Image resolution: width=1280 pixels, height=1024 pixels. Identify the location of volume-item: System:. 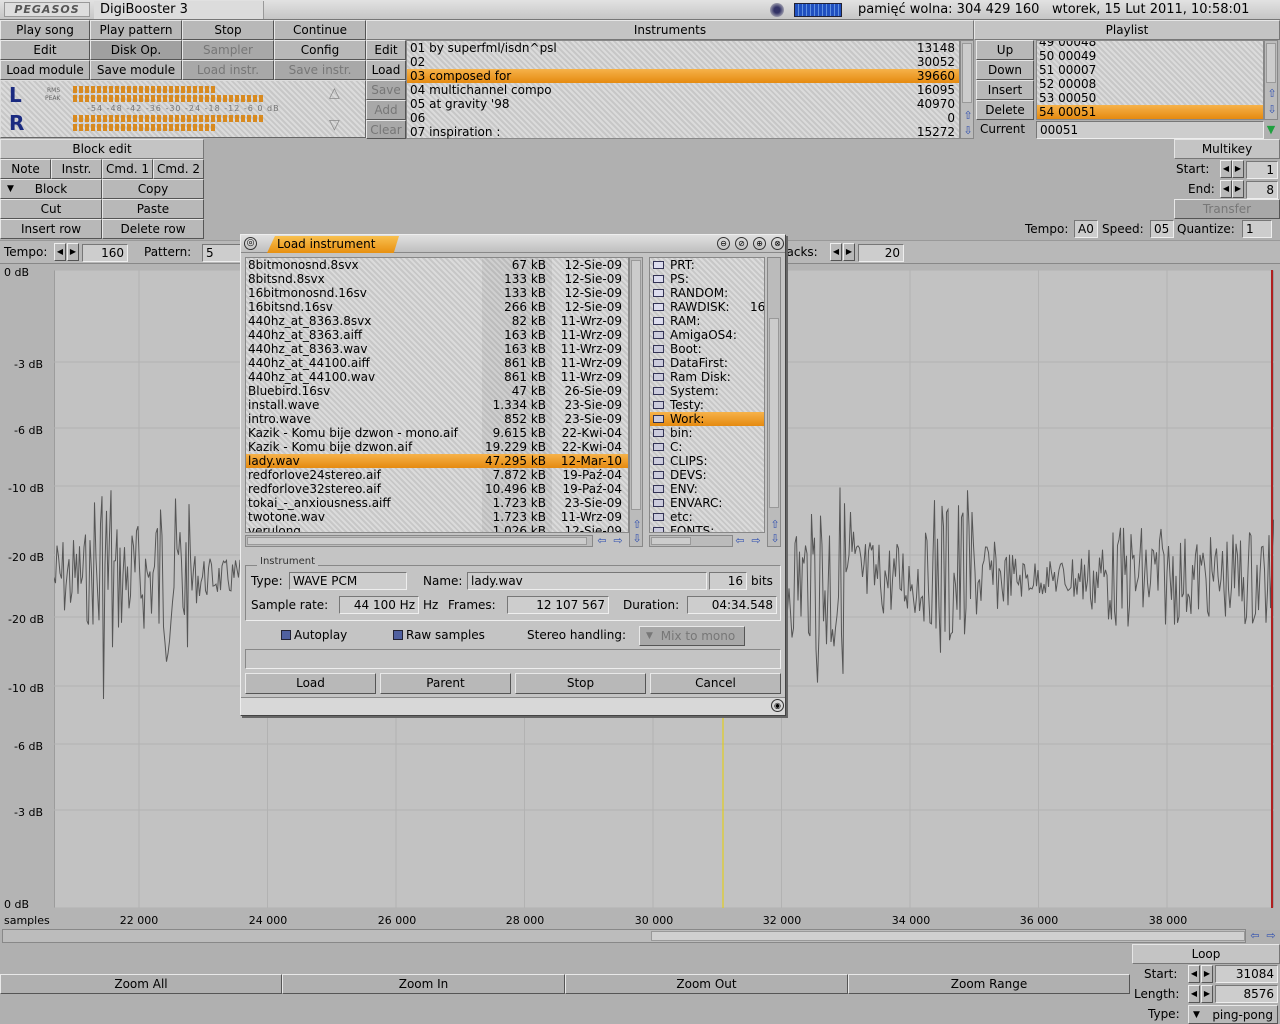
(707, 391).